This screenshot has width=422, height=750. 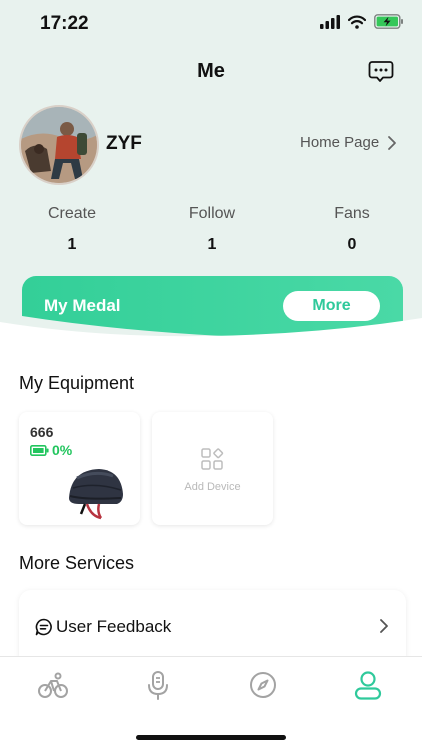 What do you see at coordinates (212, 459) in the screenshot?
I see `add-device-icon` at bounding box center [212, 459].